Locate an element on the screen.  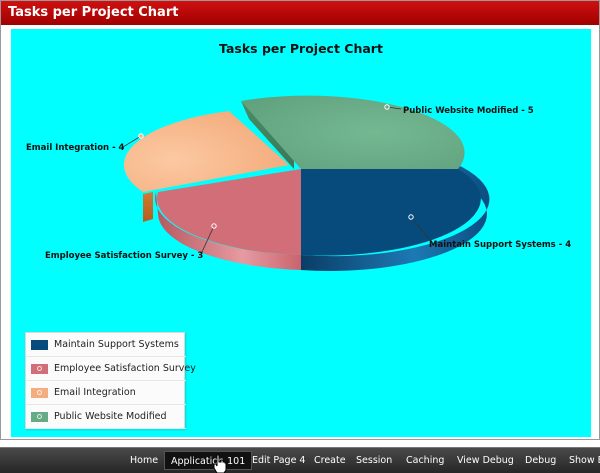
marker-employee-satisfaction-survey is located at coordinates (214, 226).